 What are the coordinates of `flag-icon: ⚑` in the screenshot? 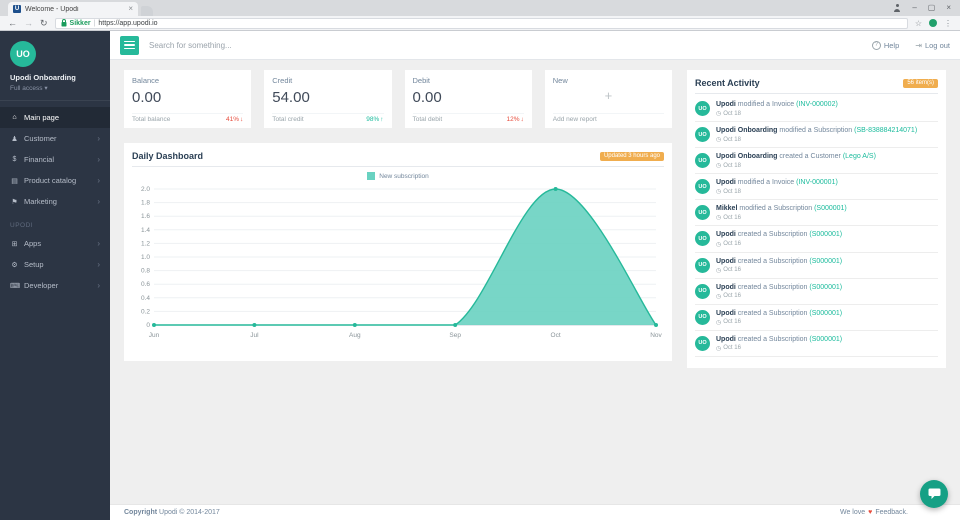 It's located at (14, 202).